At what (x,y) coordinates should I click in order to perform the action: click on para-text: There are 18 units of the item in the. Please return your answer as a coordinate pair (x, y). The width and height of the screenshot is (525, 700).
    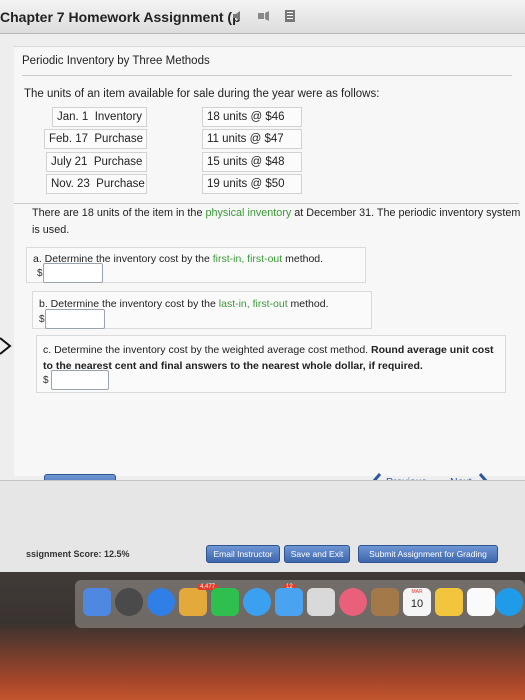
    Looking at the image, I should click on (119, 213).